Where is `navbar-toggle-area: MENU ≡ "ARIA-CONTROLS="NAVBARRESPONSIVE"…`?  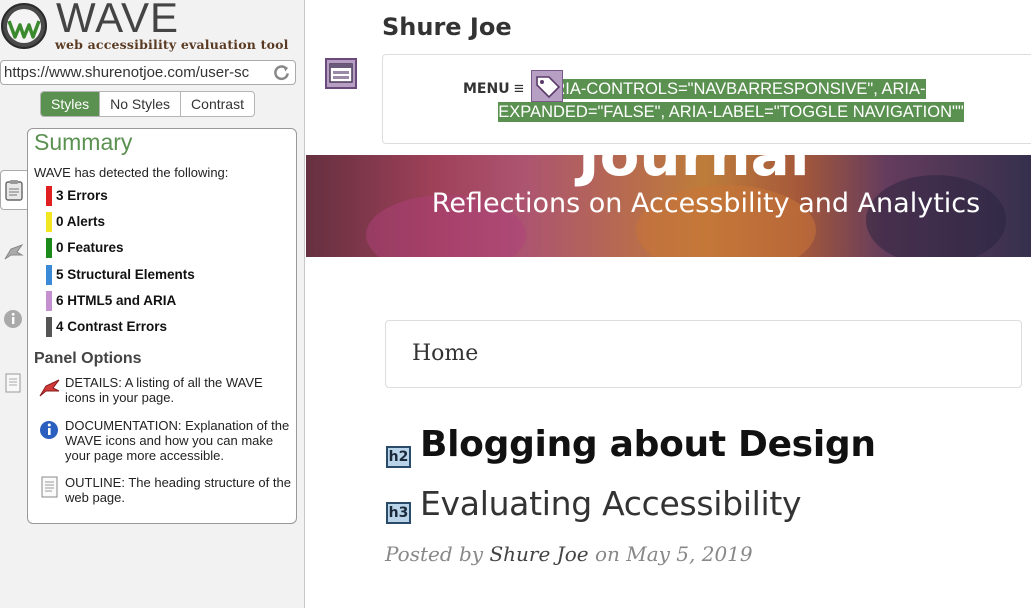
navbar-toggle-area: MENU ≡ "ARIA-CONTROLS="NAVBARRESPONSIVE"… is located at coordinates (706, 99).